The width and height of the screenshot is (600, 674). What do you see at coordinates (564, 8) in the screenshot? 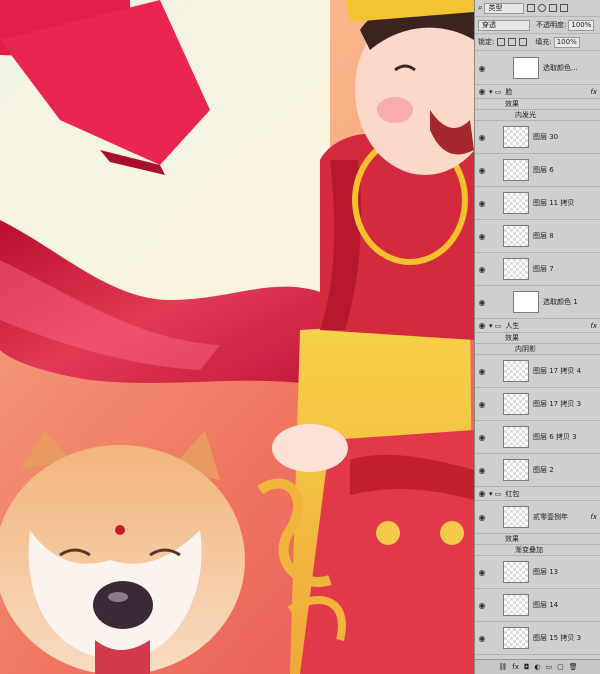
I see `shape-filter-icon` at bounding box center [564, 8].